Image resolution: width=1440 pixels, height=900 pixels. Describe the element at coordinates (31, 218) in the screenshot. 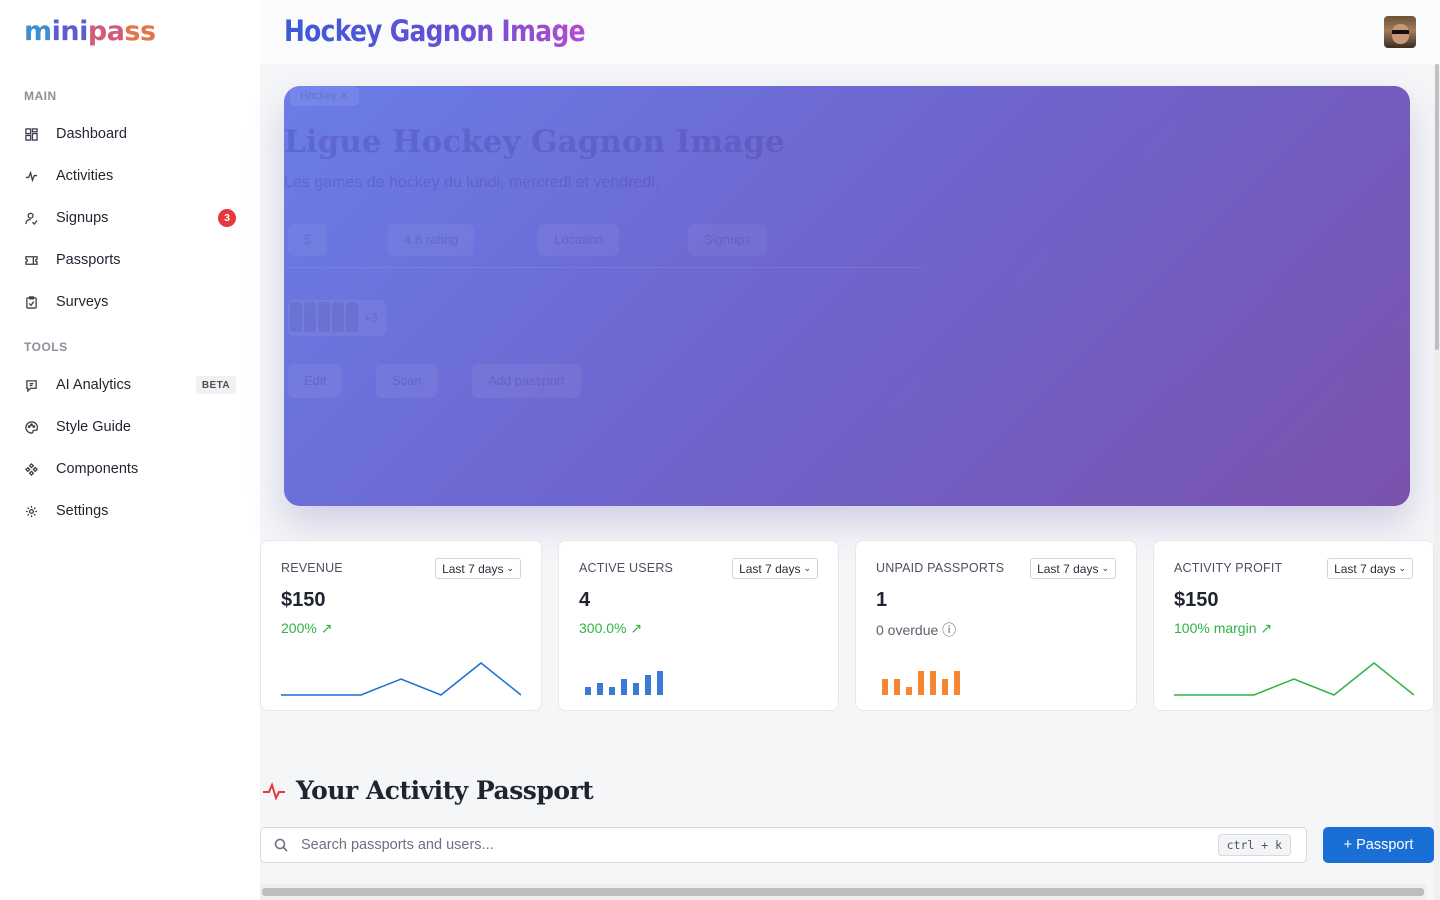

I see `user-signup-icon` at that location.